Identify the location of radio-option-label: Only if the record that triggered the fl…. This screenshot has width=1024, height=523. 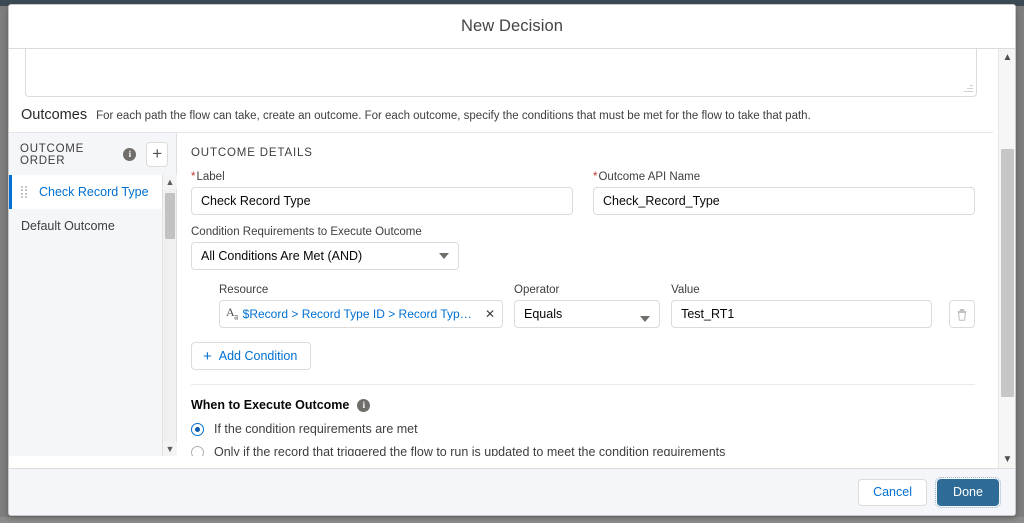
(470, 450).